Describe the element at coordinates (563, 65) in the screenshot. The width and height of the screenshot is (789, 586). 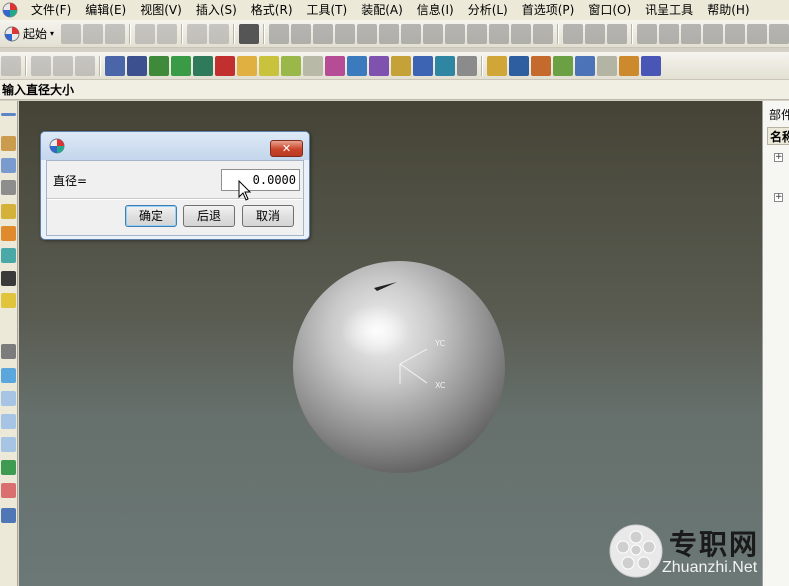
I see `snap-center-icon` at that location.